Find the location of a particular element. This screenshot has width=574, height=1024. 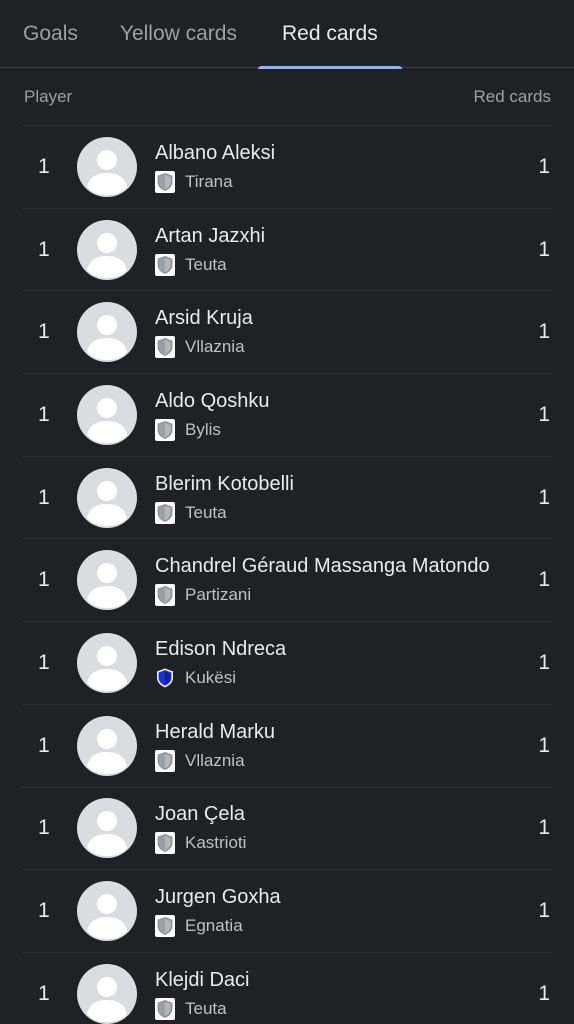

team-name: Partizani is located at coordinates (218, 595).